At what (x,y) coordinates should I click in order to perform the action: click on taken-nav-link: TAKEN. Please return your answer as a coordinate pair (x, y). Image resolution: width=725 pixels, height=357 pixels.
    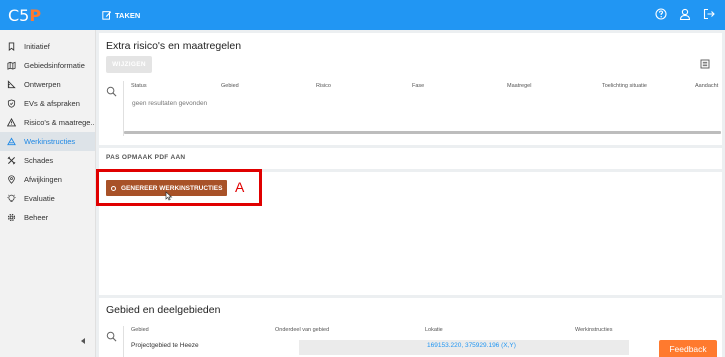
    Looking at the image, I should click on (121, 15).